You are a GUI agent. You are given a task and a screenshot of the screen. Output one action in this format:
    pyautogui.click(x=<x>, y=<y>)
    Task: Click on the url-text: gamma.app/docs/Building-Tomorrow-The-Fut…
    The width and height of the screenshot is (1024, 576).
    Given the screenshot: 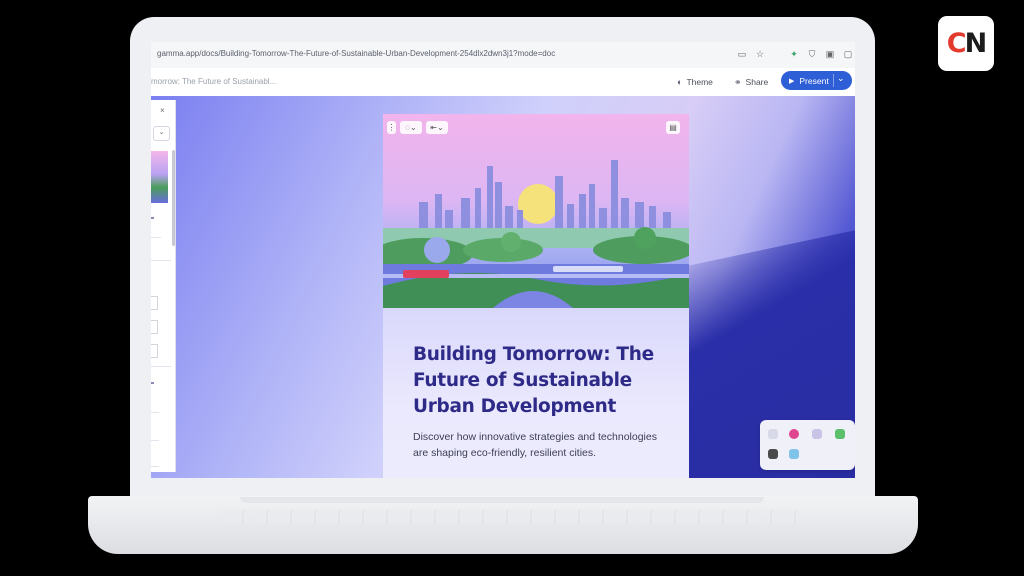 What is the action you would take?
    pyautogui.click(x=356, y=53)
    